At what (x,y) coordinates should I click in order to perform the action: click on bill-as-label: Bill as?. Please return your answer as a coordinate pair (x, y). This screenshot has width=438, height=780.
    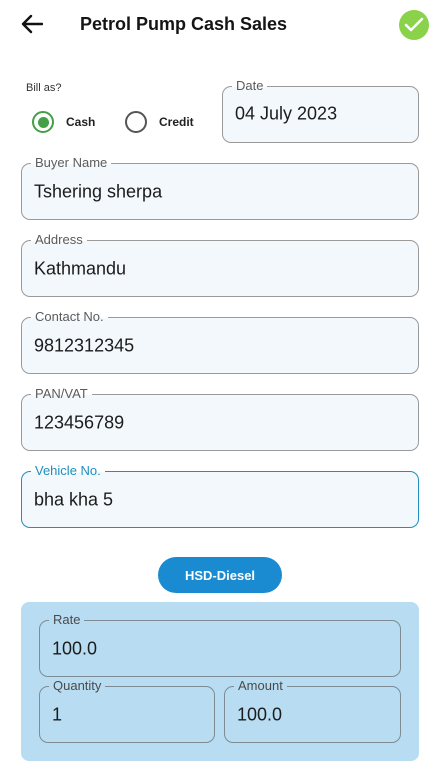
    Looking at the image, I should click on (44, 88).